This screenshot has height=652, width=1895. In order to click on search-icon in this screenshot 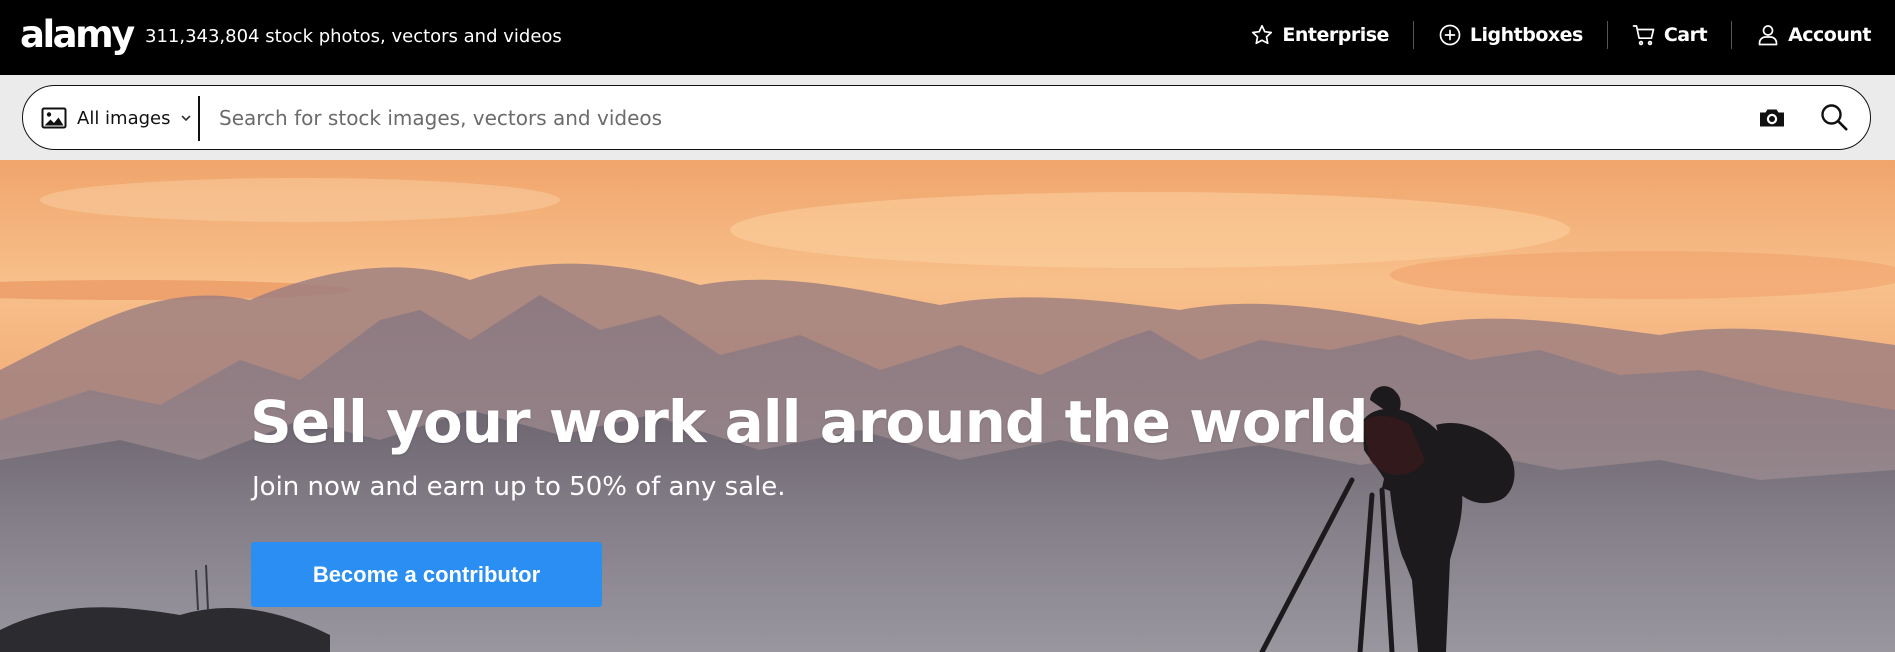, I will do `click(1834, 117)`.